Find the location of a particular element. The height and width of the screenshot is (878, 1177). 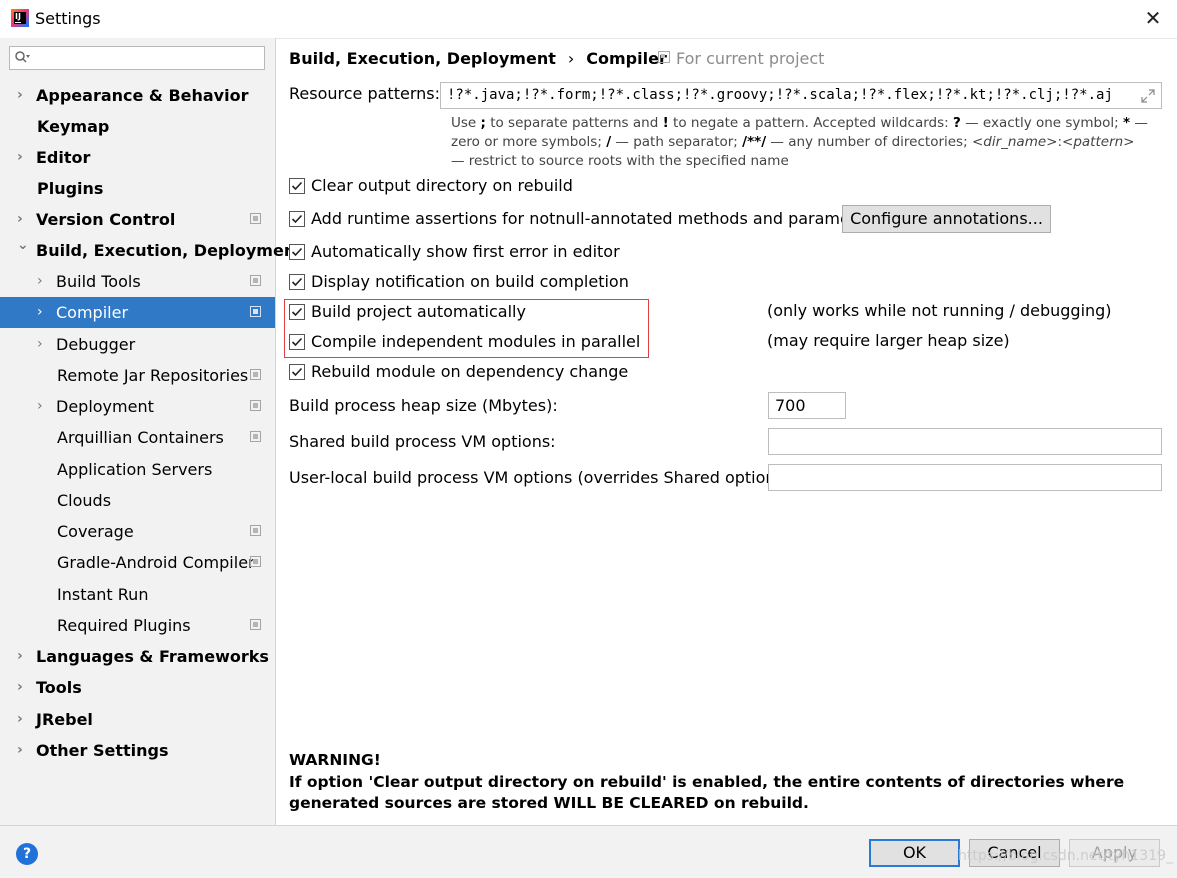

ok-button: OK is located at coordinates (914, 853).